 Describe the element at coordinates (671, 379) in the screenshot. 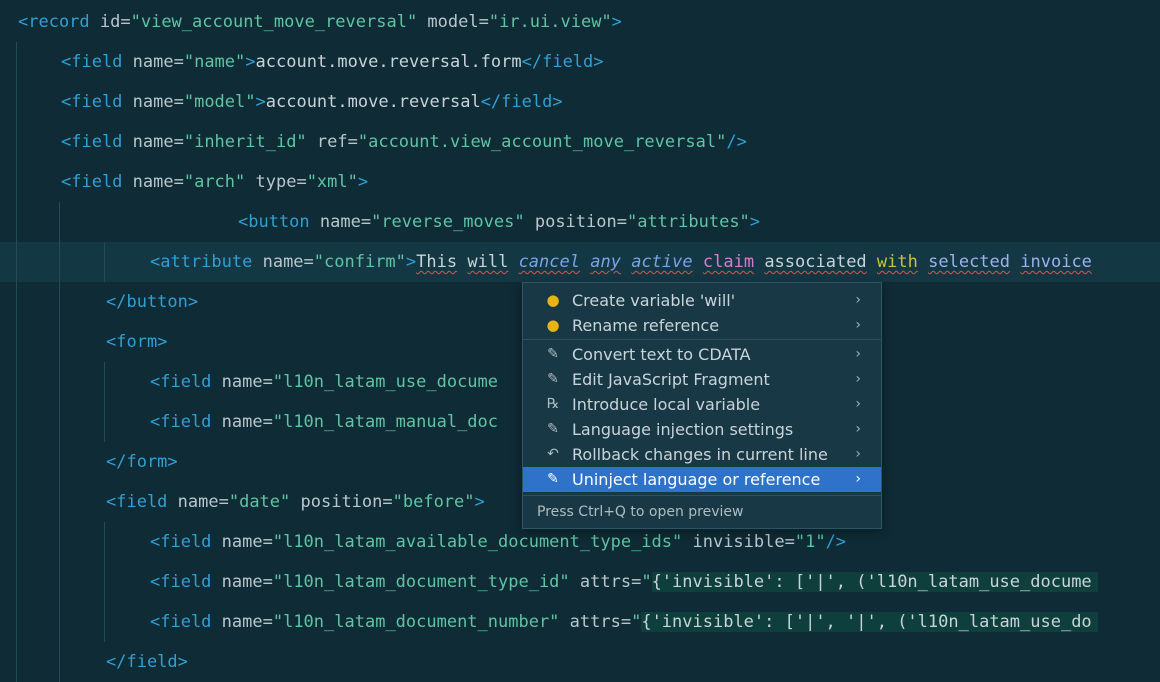

I see `menu-item-label: Edit JavaScript Fragment` at that location.